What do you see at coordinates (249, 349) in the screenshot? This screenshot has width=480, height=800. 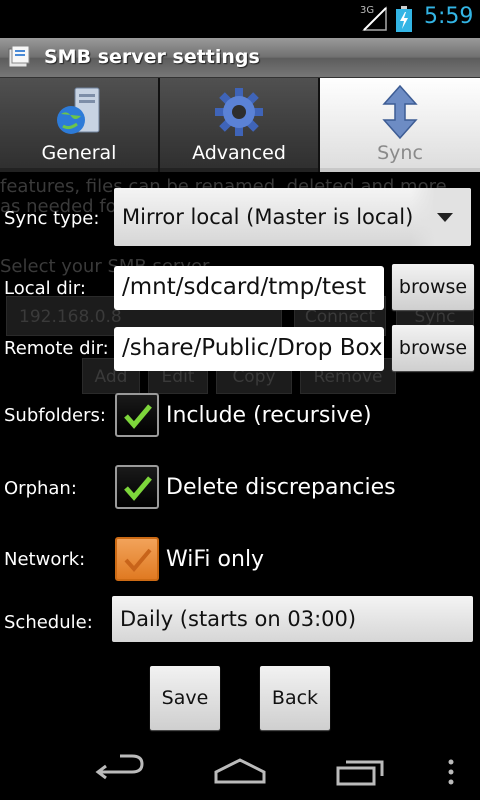 I see `remote-dir-field: /share/Public/Drop Box` at bounding box center [249, 349].